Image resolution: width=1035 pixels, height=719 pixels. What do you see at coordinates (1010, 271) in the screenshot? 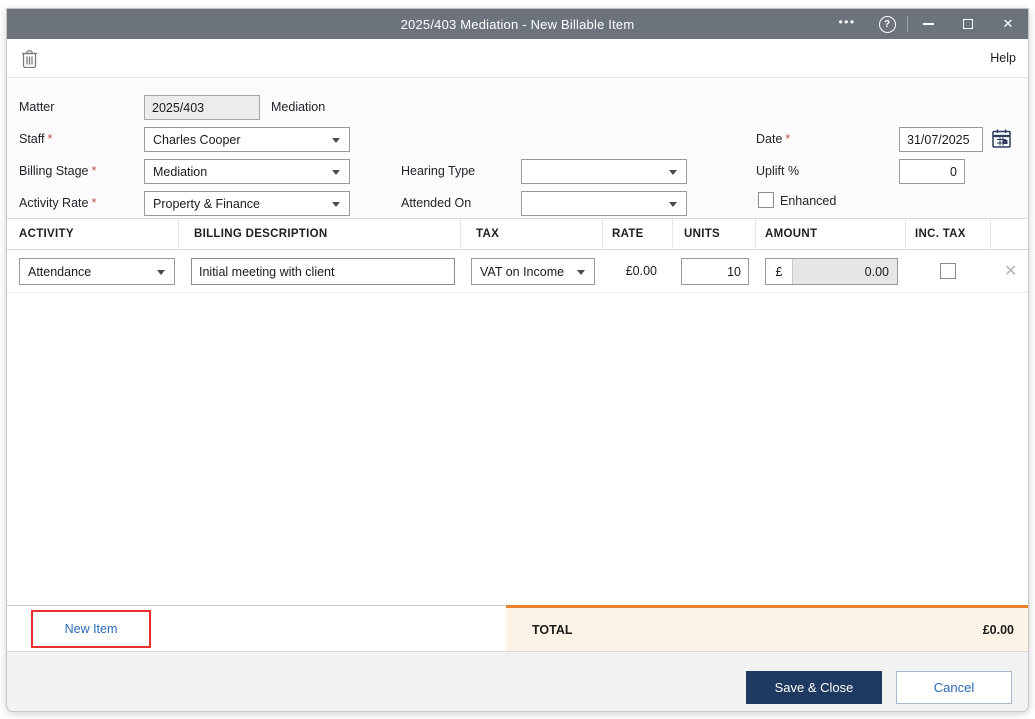
I see `delete-row-button: ✕` at bounding box center [1010, 271].